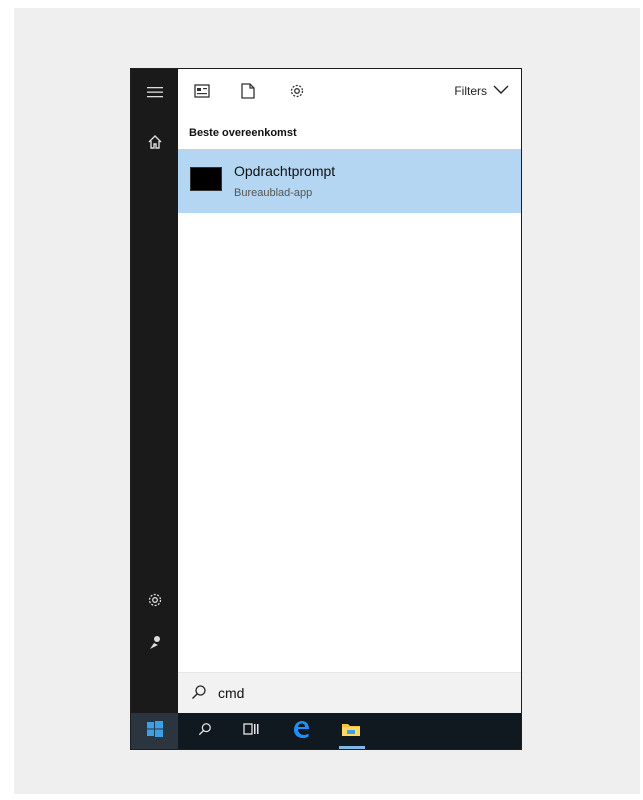  I want to click on apps-icon, so click(202, 91).